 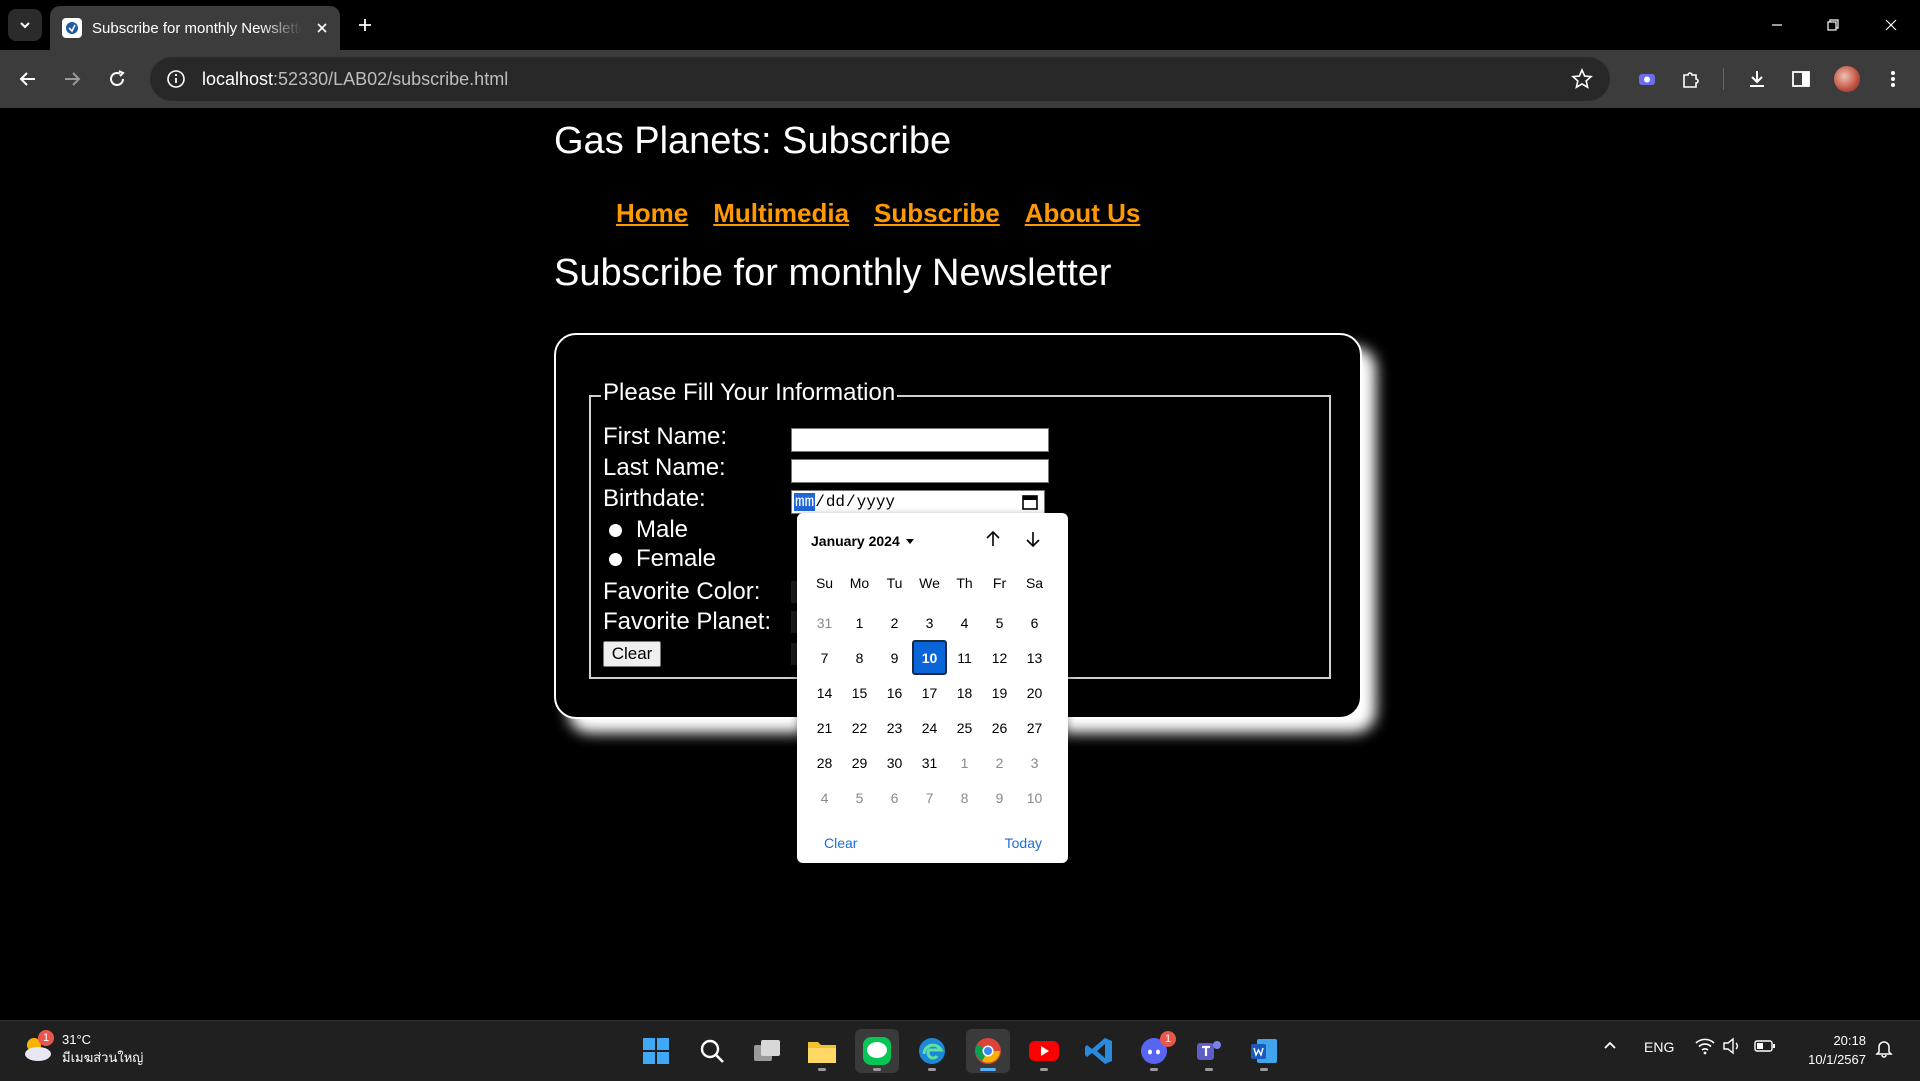 I want to click on site-info-icon, so click(x=176, y=79).